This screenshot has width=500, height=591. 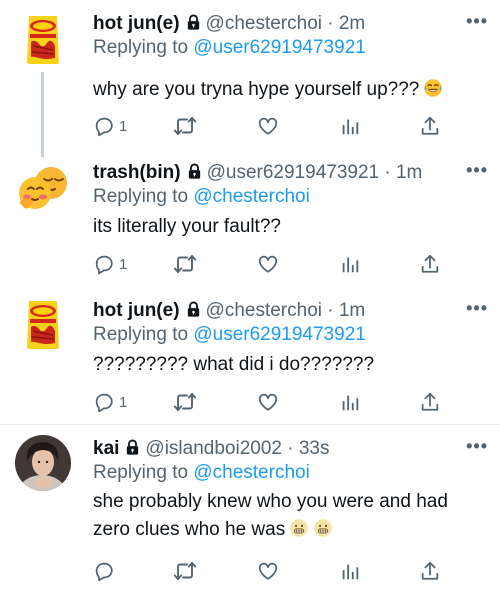 I want to click on tweet-text: its literally your fault??, so click(x=288, y=227).